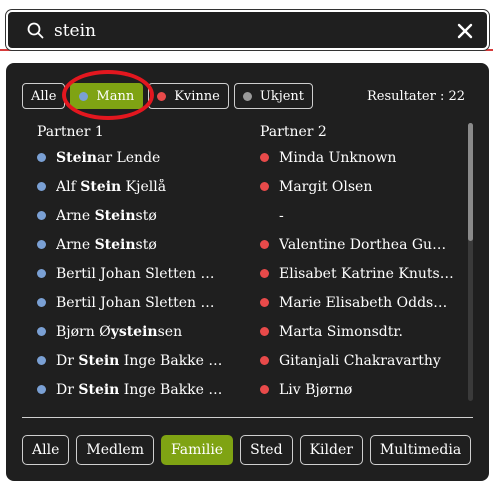  Describe the element at coordinates (134, 331) in the screenshot. I see `name-match-highlight: ystein` at that location.